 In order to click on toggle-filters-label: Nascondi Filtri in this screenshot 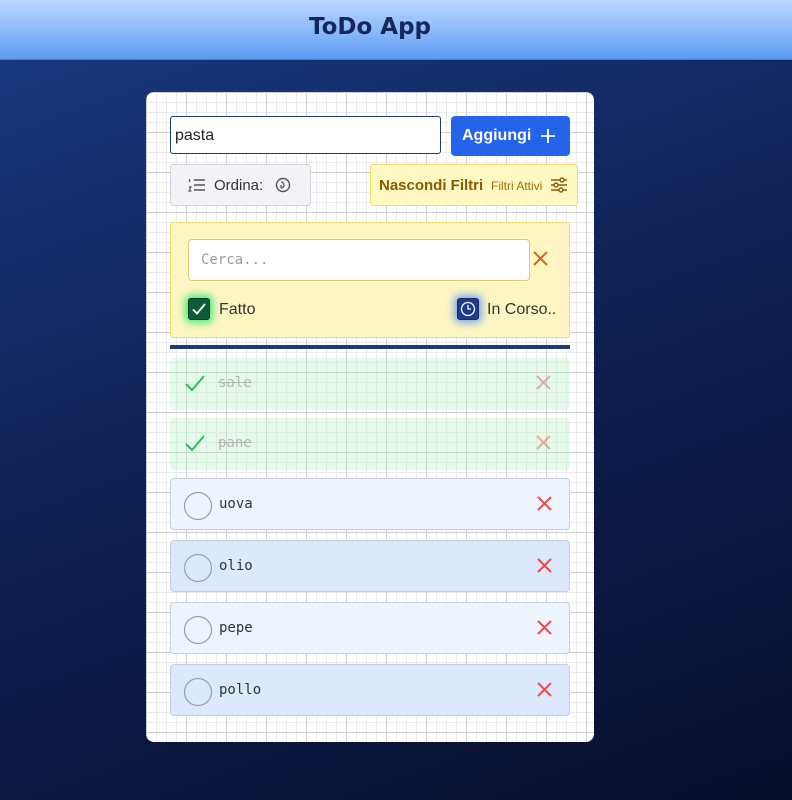, I will do `click(431, 185)`.